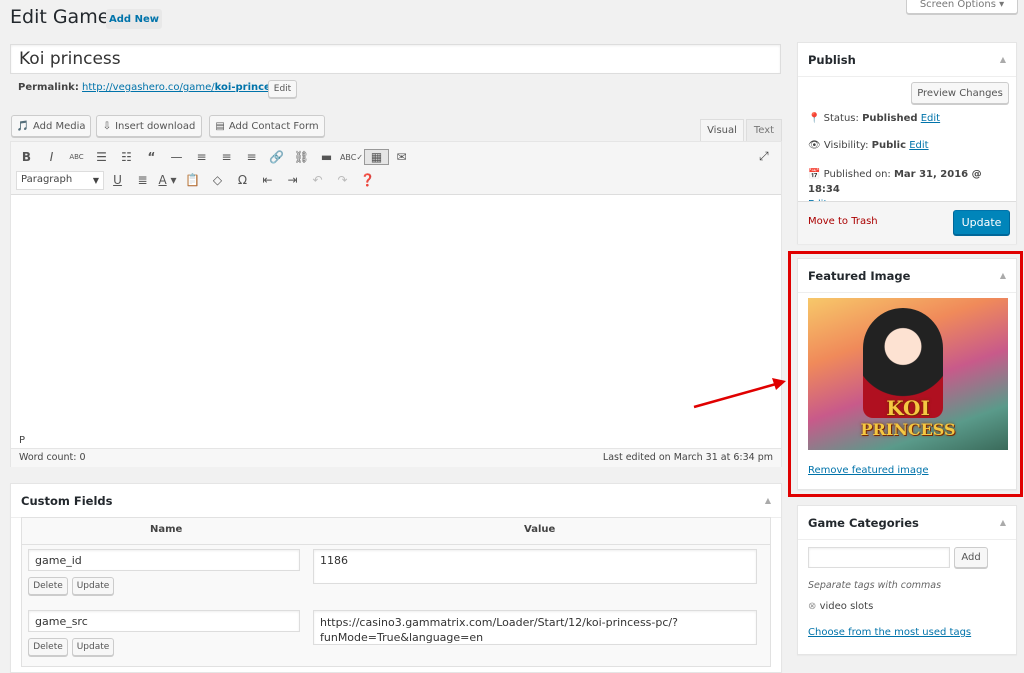 The height and width of the screenshot is (673, 1024). What do you see at coordinates (832, 59) in the screenshot?
I see `publish-title: Publish` at bounding box center [832, 59].